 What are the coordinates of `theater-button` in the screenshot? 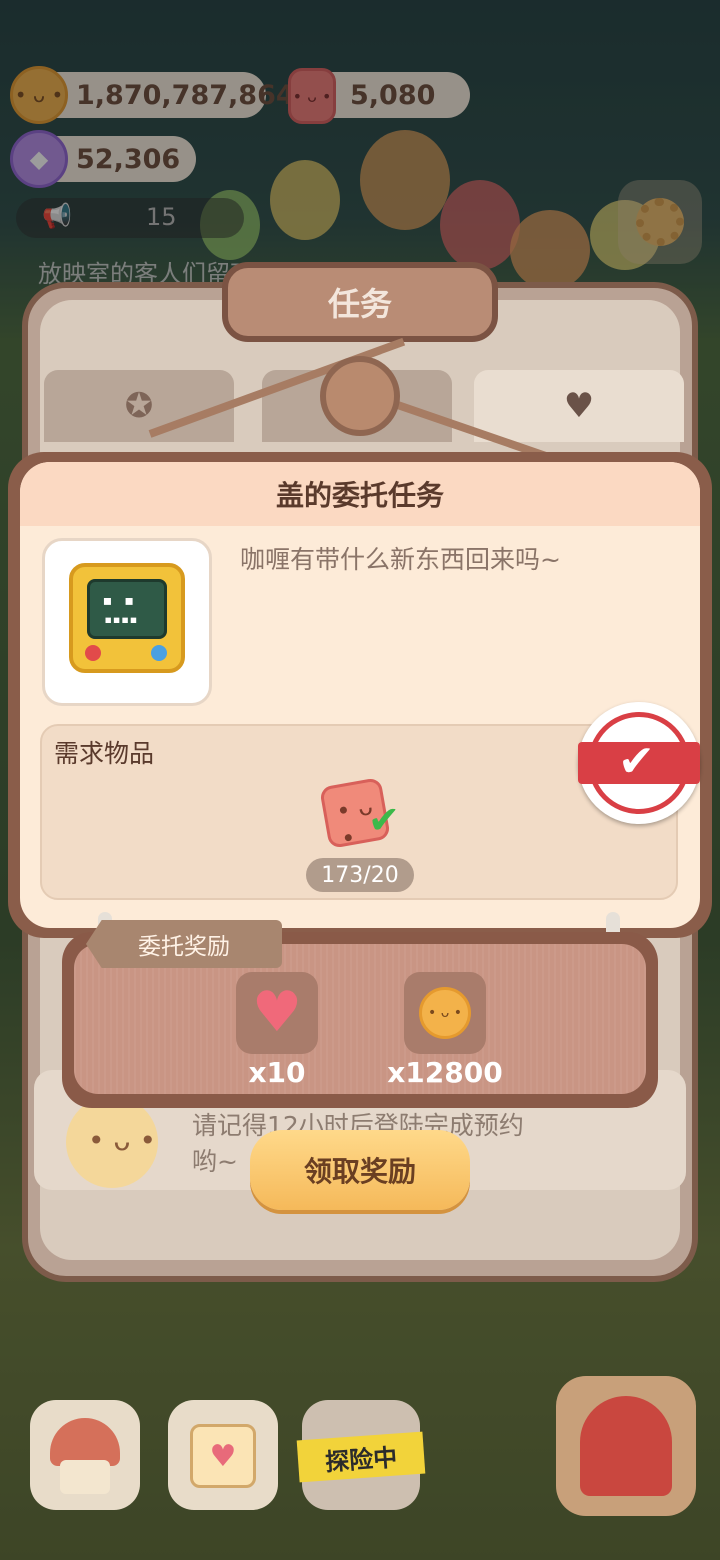 It's located at (626, 1446).